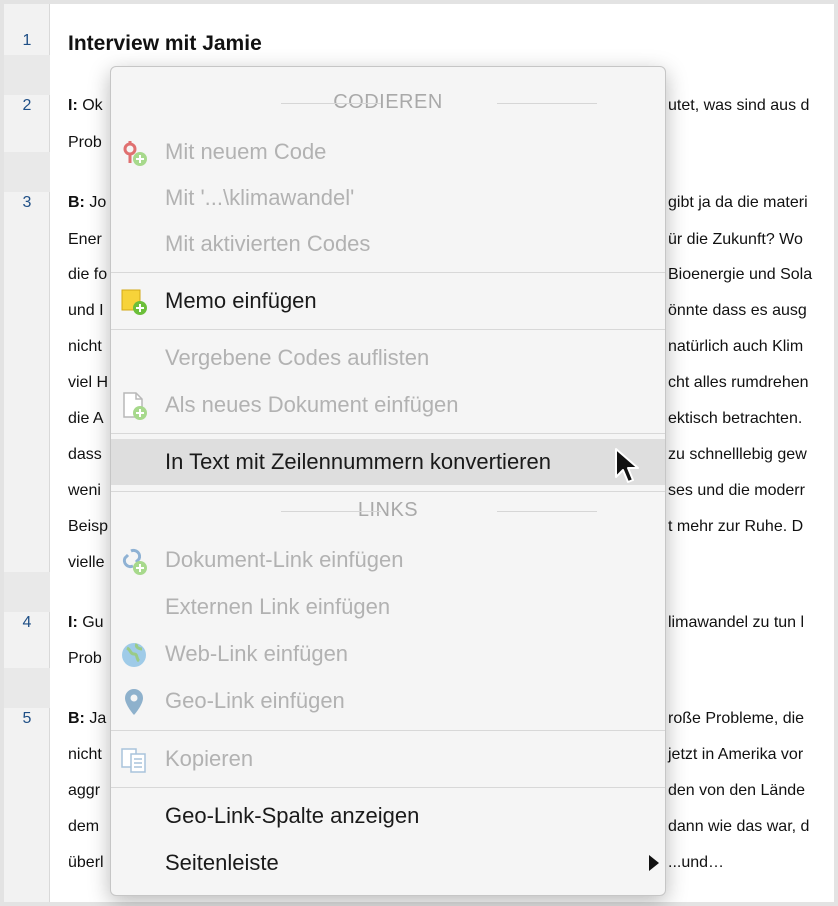 The image size is (838, 906). Describe the element at coordinates (84, 826) in the screenshot. I see `line-text: dem` at that location.